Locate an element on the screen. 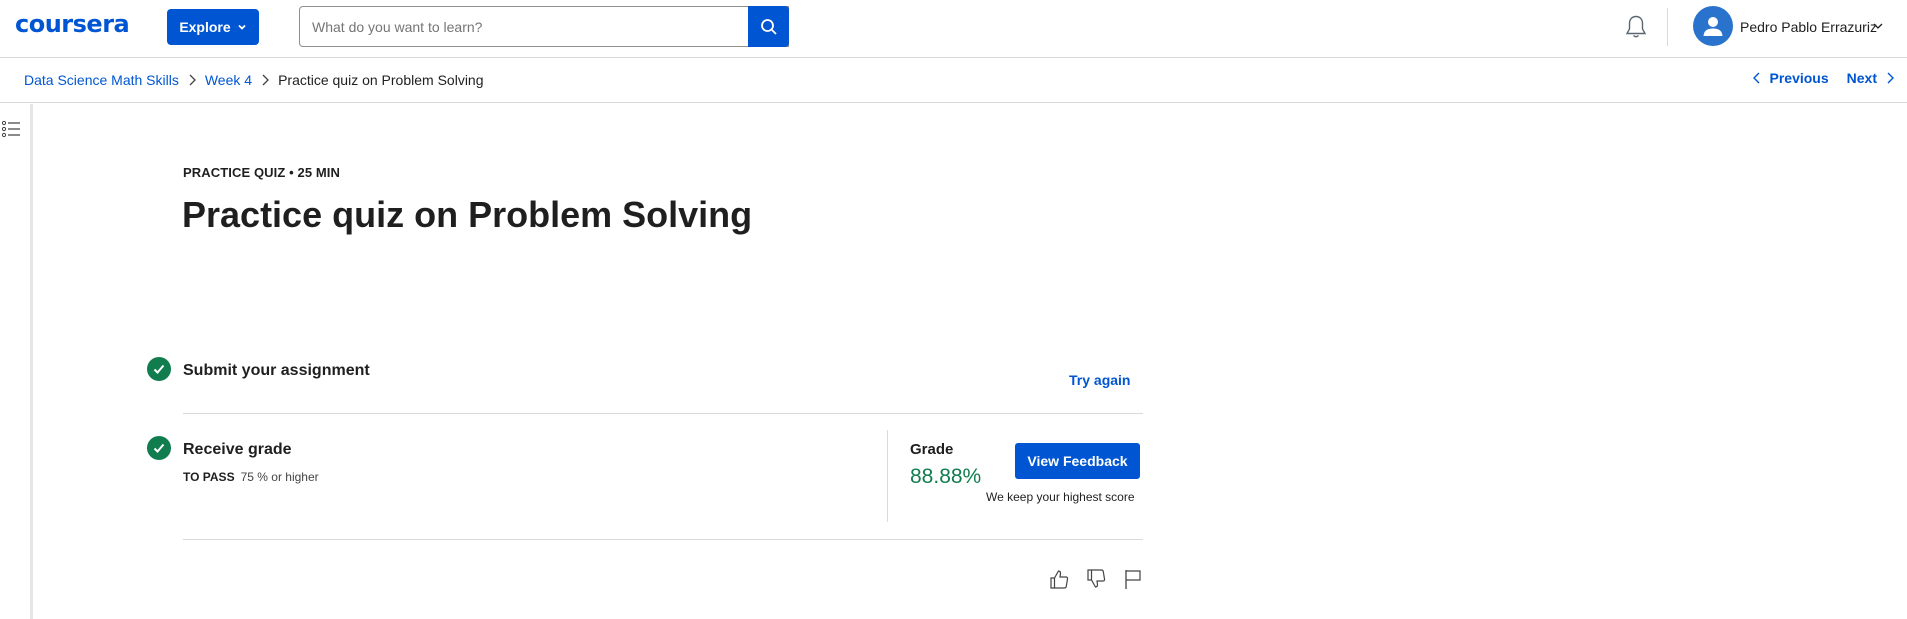 This screenshot has height=619, width=1907. breadcrumb-week-link: Week 4 is located at coordinates (228, 80).